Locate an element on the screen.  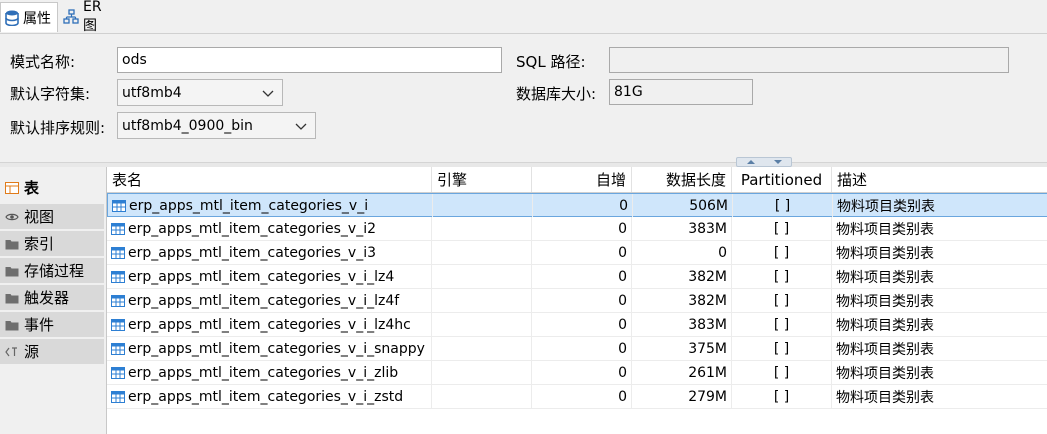
cell-data-length: 261M is located at coordinates (682, 372).